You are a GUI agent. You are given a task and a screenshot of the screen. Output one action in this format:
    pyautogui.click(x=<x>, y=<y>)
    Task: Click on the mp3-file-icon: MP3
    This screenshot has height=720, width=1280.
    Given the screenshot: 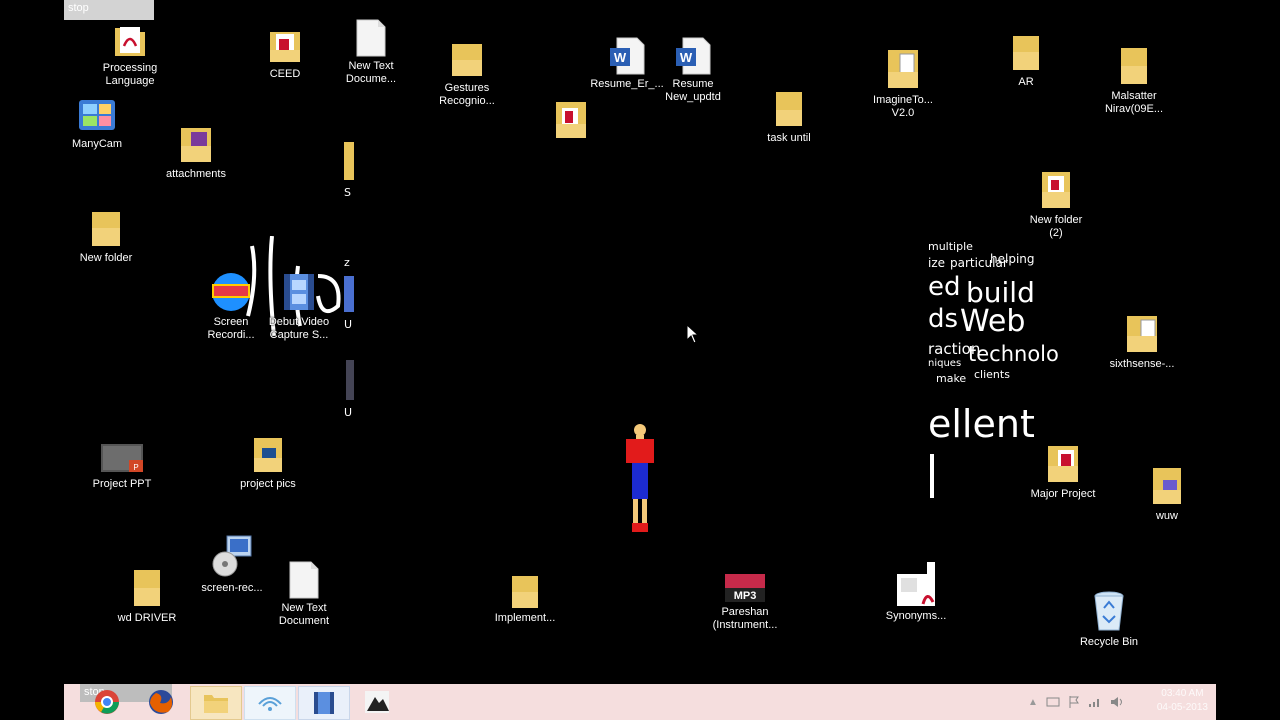 What is the action you would take?
    pyautogui.click(x=745, y=588)
    